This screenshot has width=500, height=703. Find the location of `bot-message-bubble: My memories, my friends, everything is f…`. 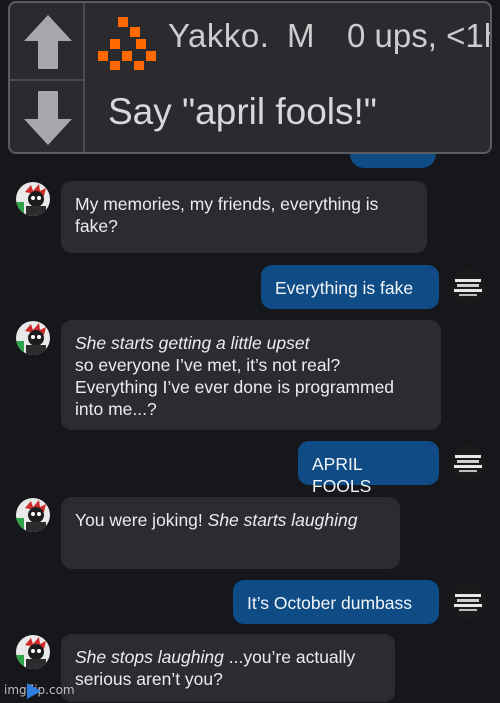

bot-message-bubble: My memories, my friends, everything is f… is located at coordinates (244, 217).